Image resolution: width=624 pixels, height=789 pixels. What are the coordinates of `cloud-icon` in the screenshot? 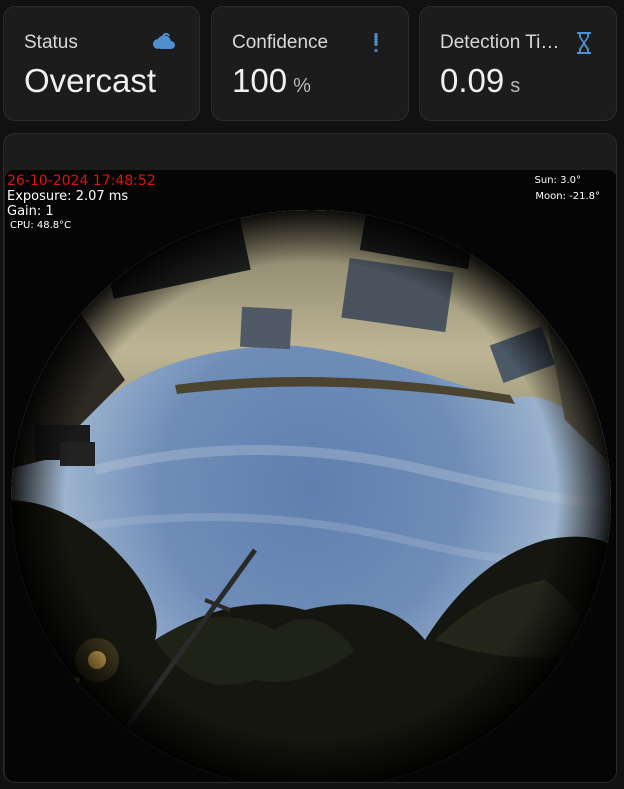 It's located at (164, 43).